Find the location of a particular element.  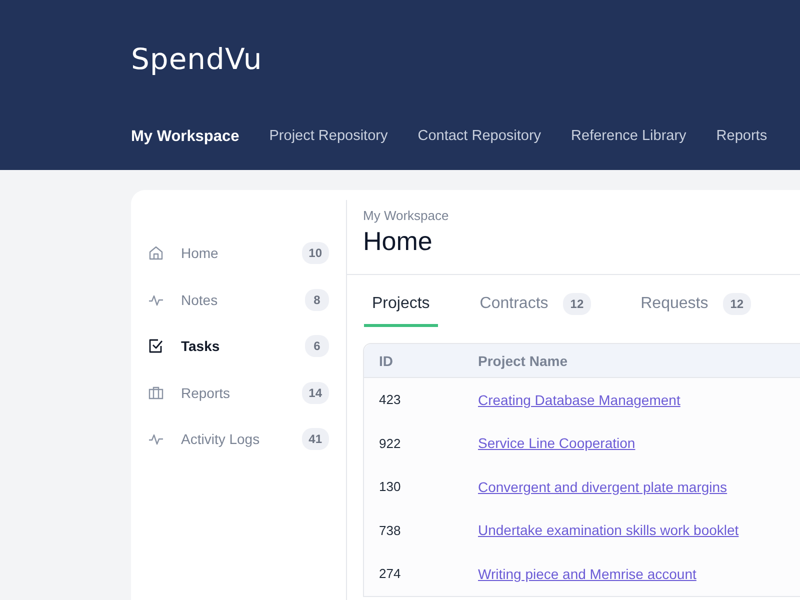

sidebar-item: Home 10 is located at coordinates (238, 253).